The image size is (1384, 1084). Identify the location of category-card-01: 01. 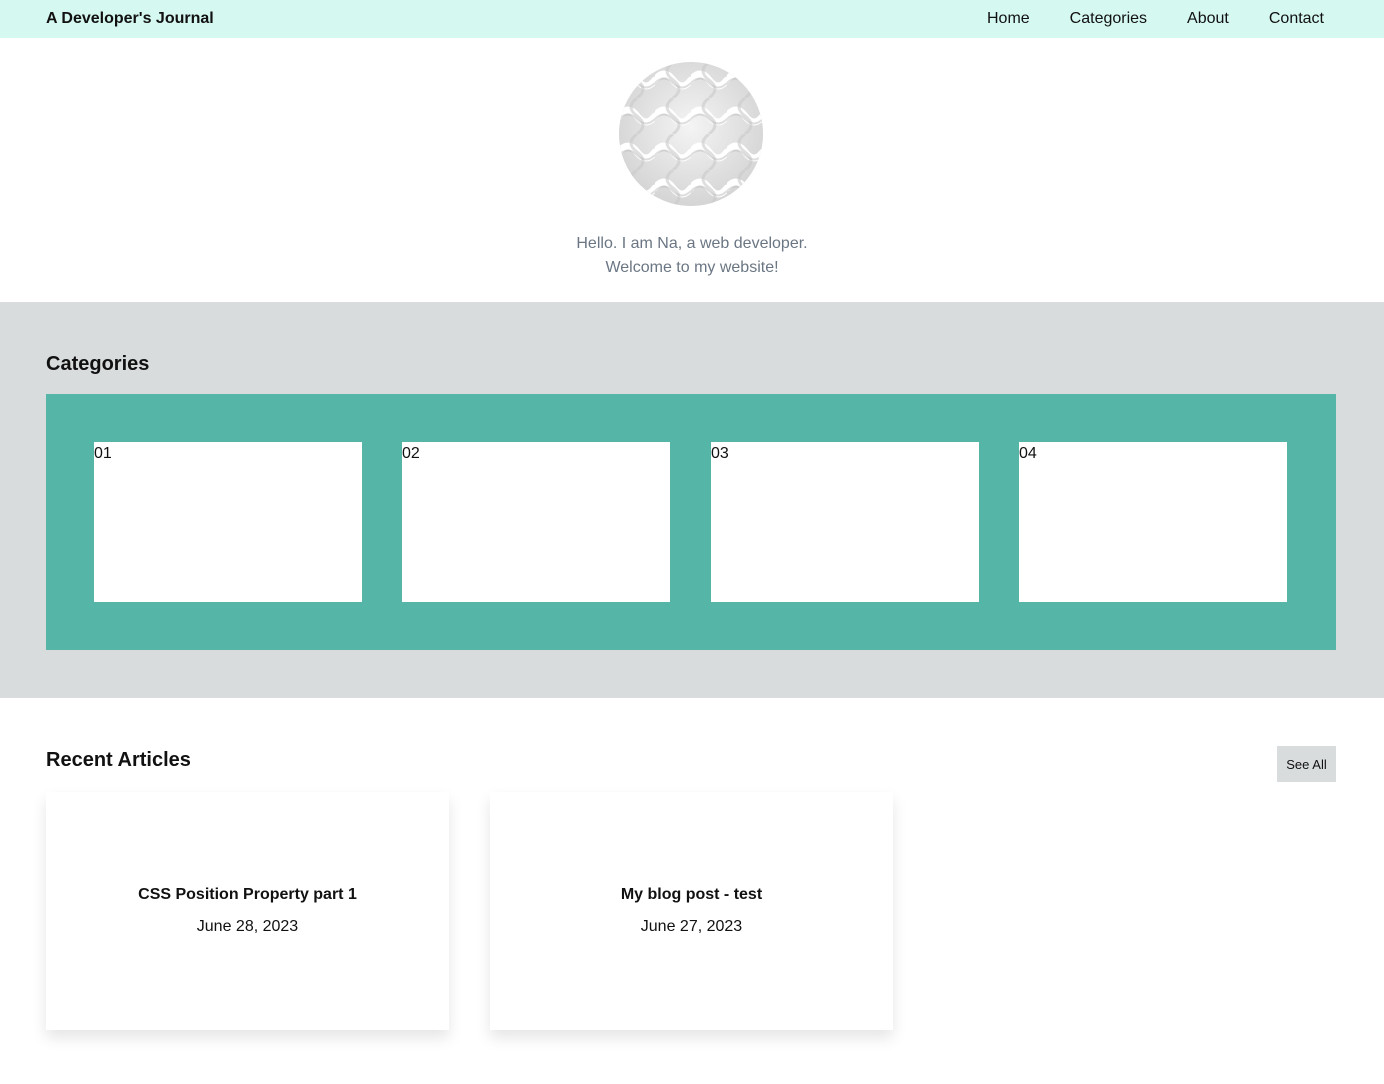
(228, 522).